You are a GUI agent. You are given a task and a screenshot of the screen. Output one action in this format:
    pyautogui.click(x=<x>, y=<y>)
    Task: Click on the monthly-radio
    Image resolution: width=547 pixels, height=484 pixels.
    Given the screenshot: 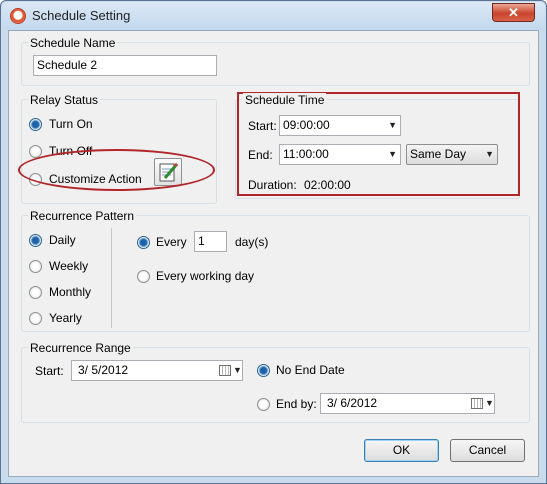 What is the action you would take?
    pyautogui.click(x=35, y=292)
    